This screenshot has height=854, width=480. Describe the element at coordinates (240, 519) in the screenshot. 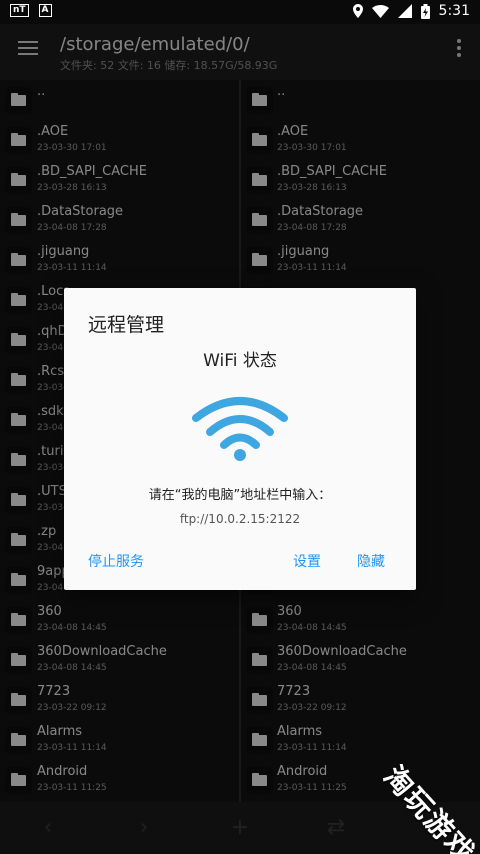

I see `ftp-address: ftp://10.0.2.15:2122` at that location.